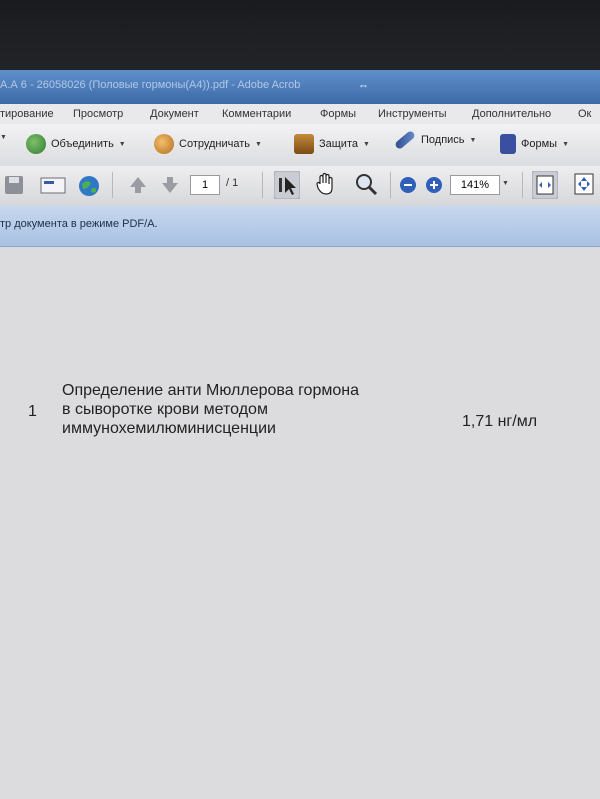 The width and height of the screenshot is (600, 799). What do you see at coordinates (32, 411) in the screenshot?
I see `row-number: 1` at bounding box center [32, 411].